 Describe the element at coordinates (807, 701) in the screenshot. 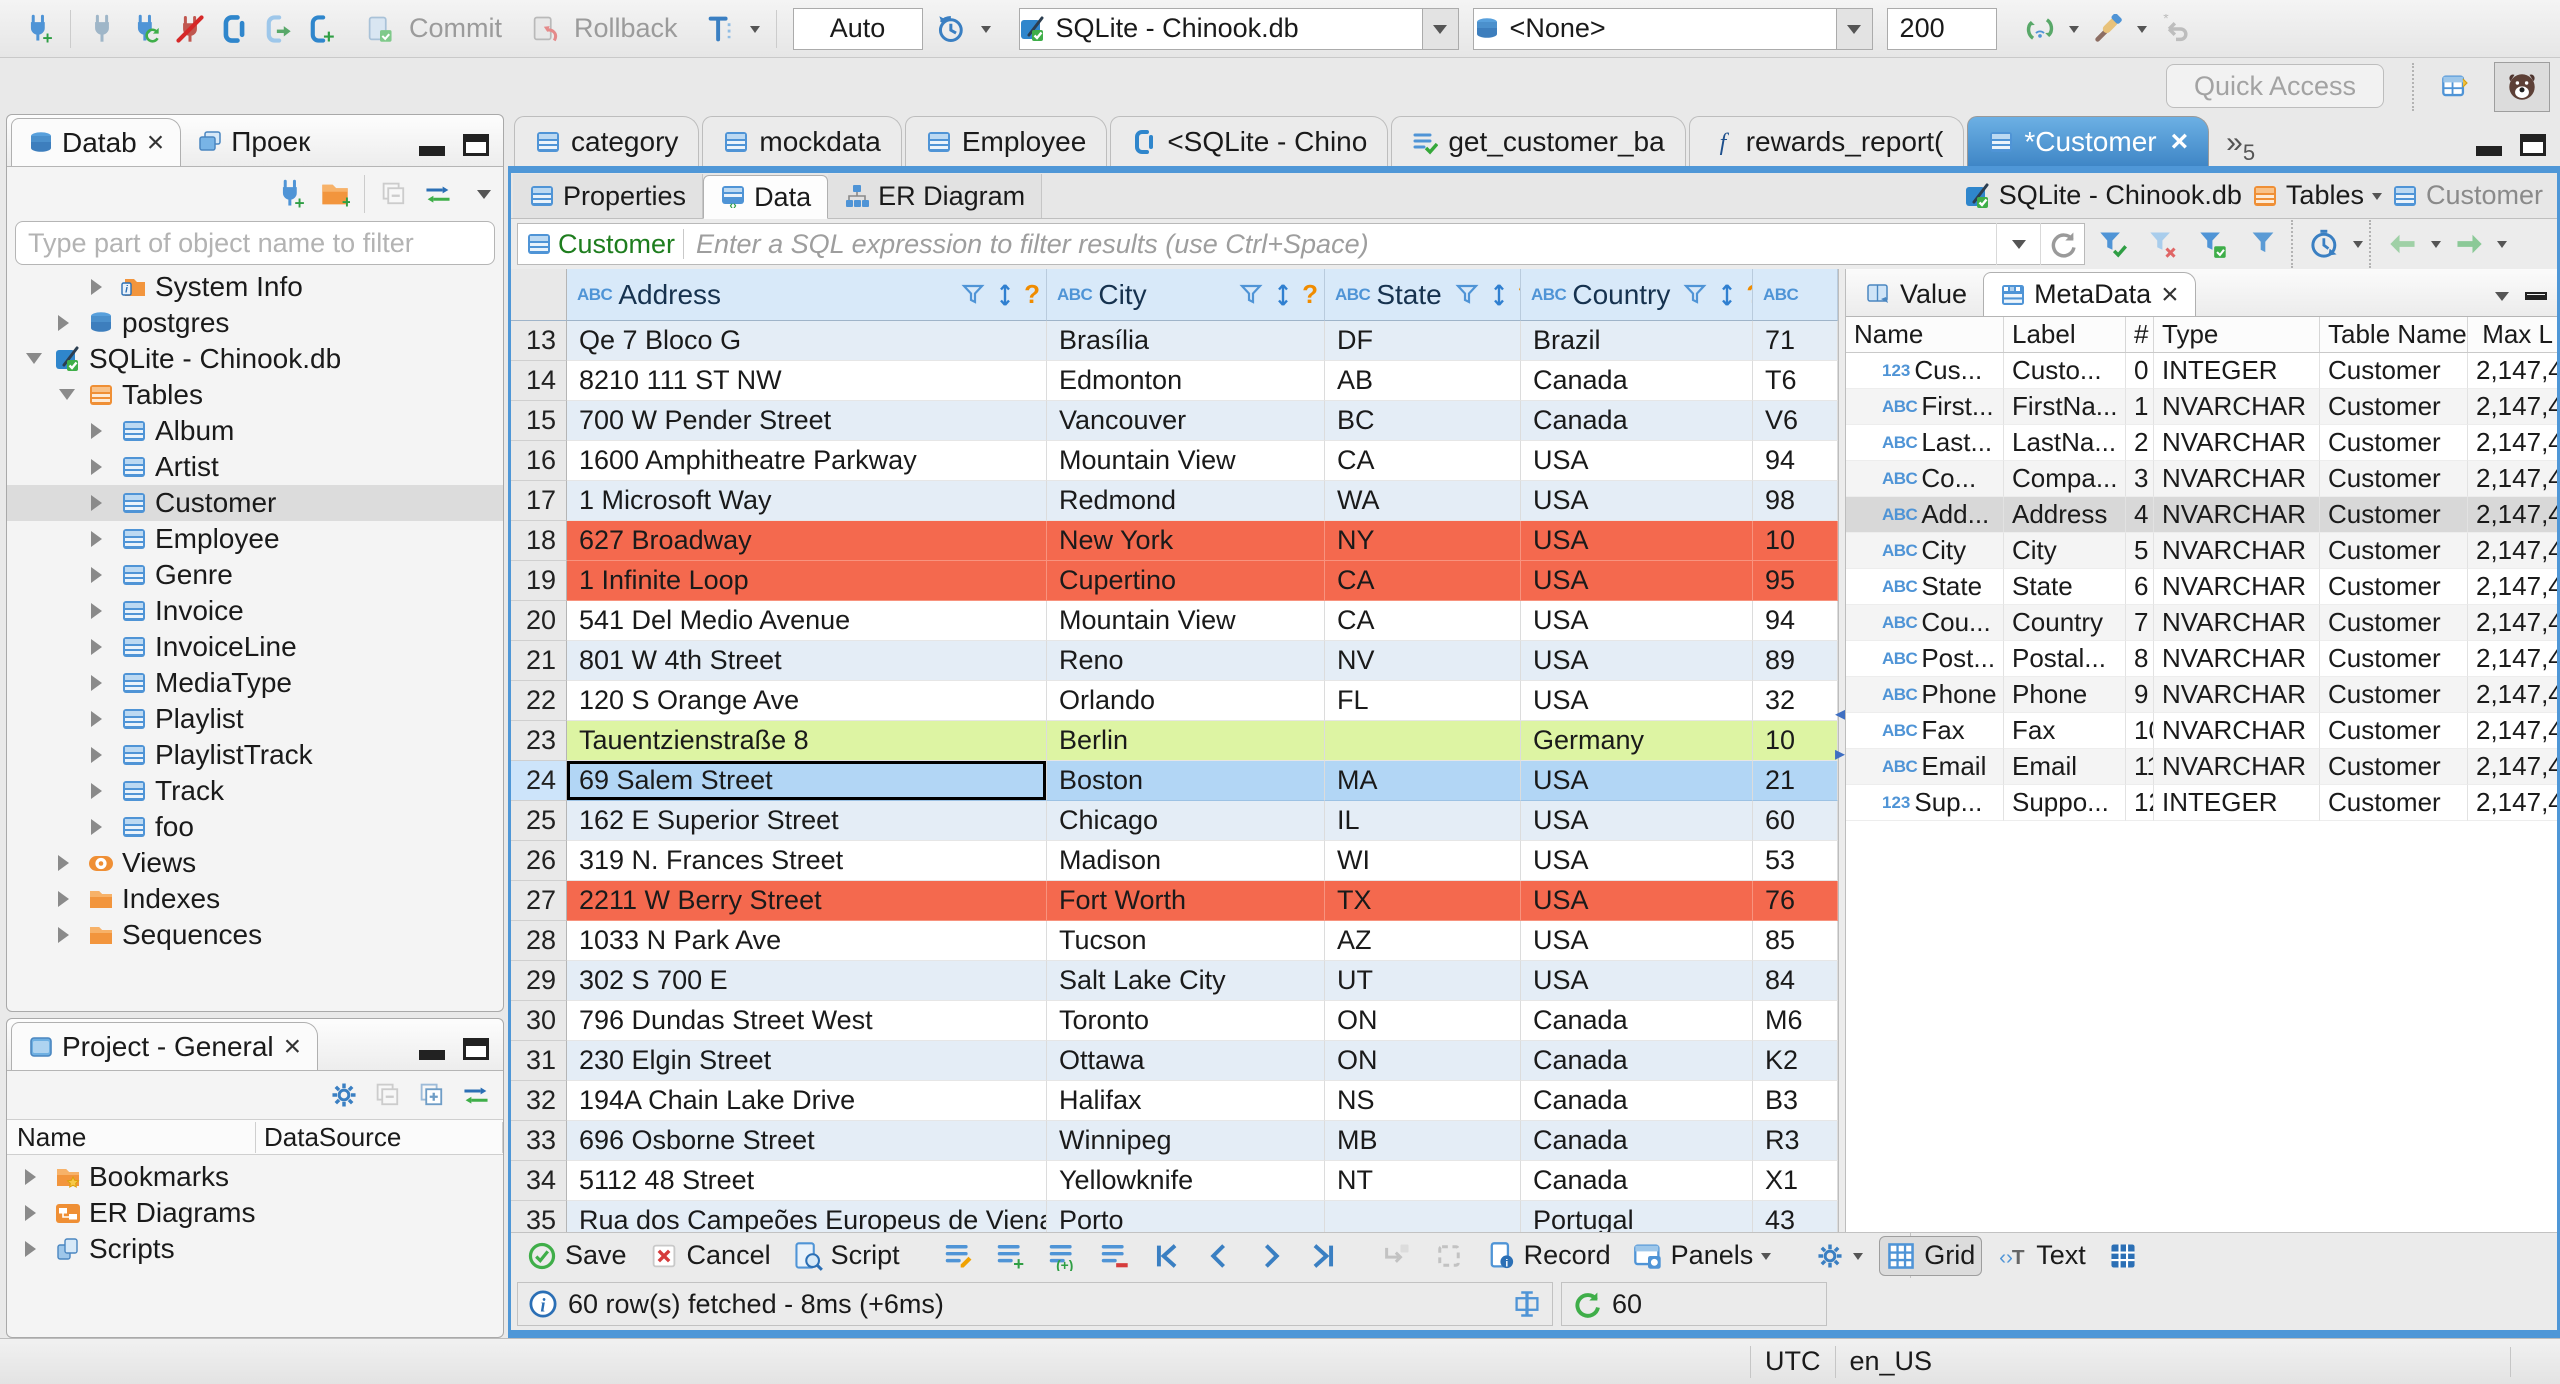

I see `cell-address: 120 S Orange Ave` at that location.